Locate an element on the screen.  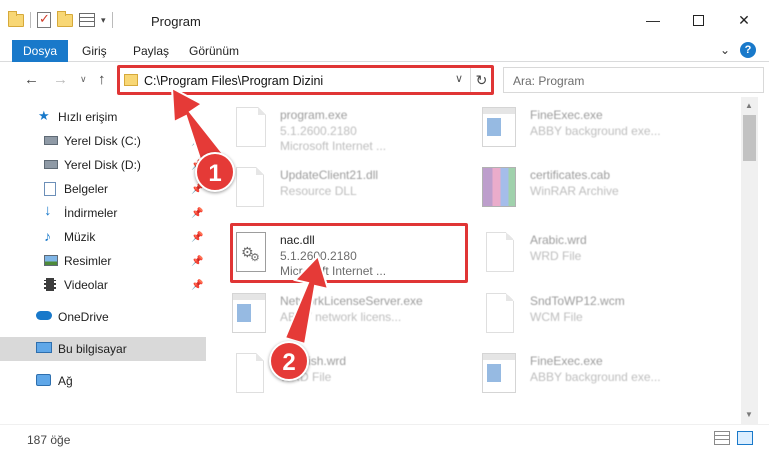
file-name: SndToWP12.wcm is located at coordinates (577, 301).